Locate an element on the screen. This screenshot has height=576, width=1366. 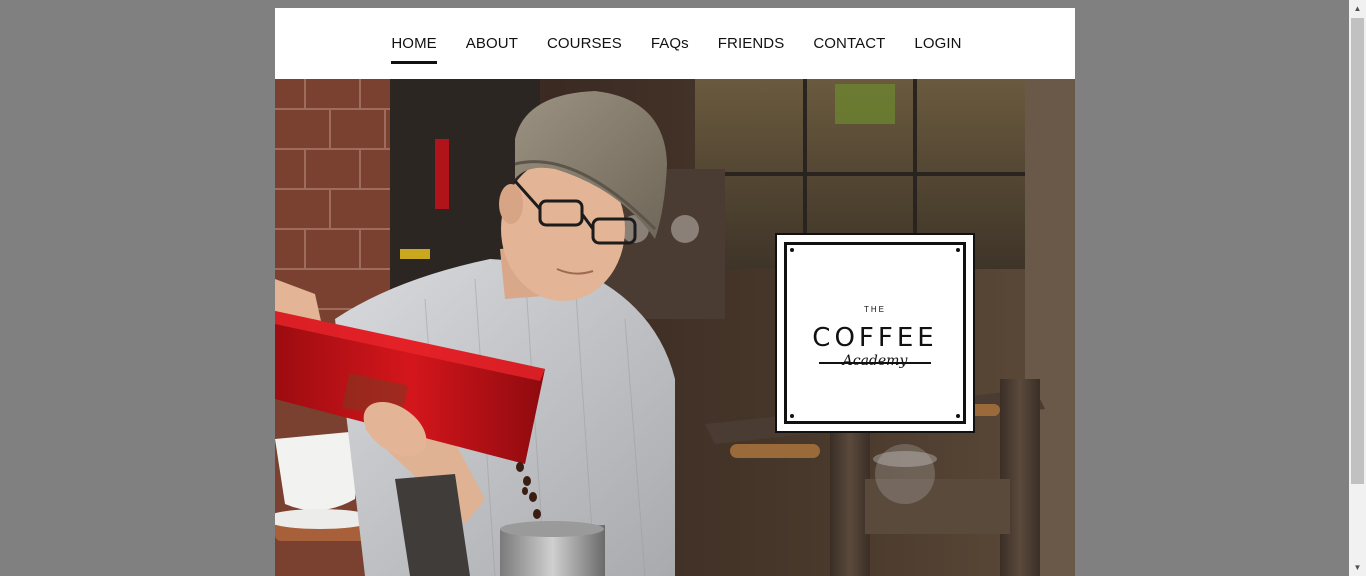
coffee-academy-logo: THE COFFEE Academy is located at coordinates (875, 333).